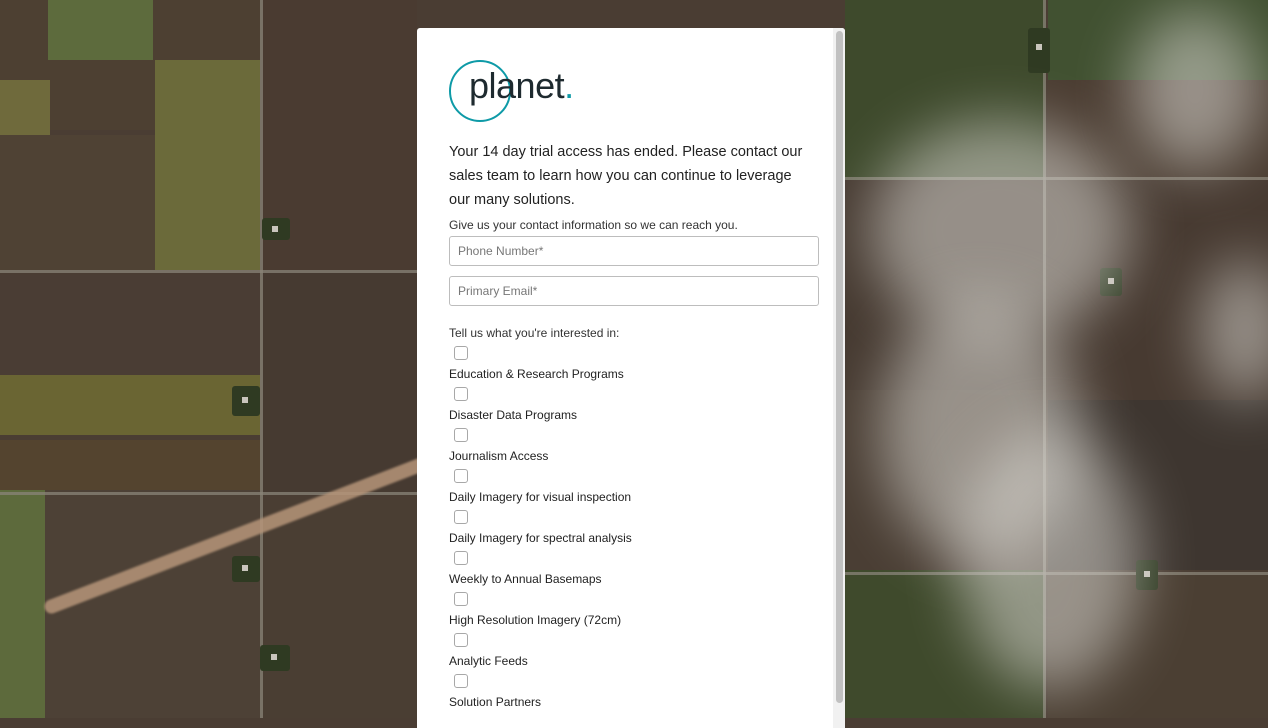 This screenshot has height=728, width=1268. I want to click on interest-option: Weekly to Annual Basemaps, so click(634, 568).